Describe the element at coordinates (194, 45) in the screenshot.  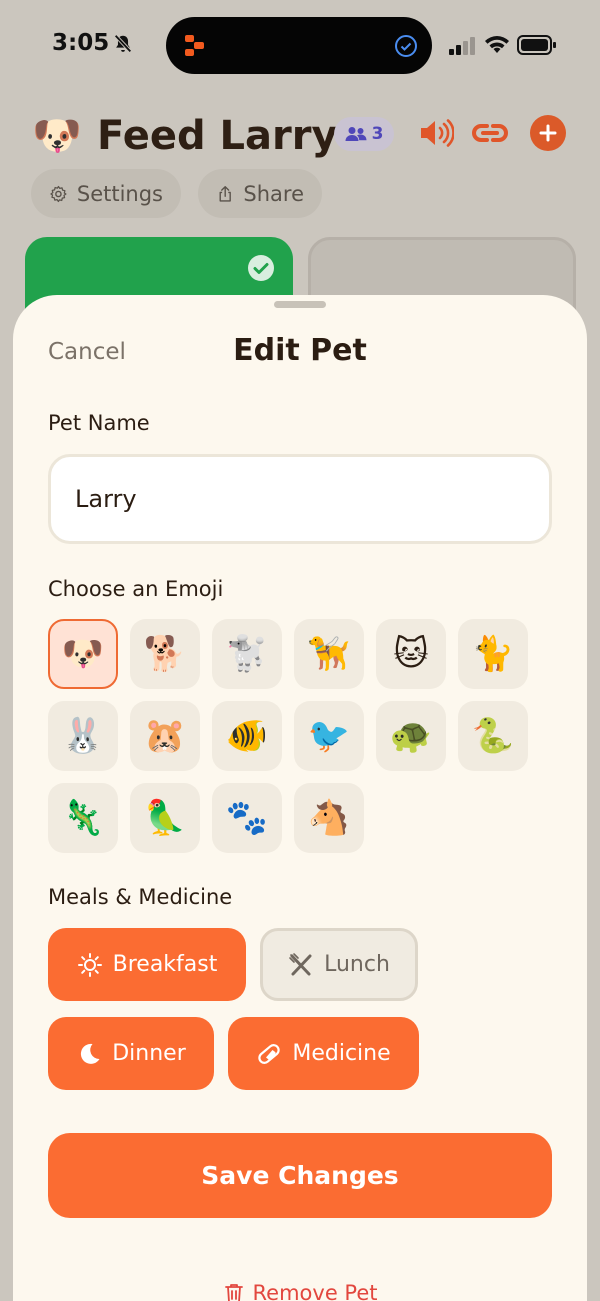
I see `app-activity-icon` at that location.